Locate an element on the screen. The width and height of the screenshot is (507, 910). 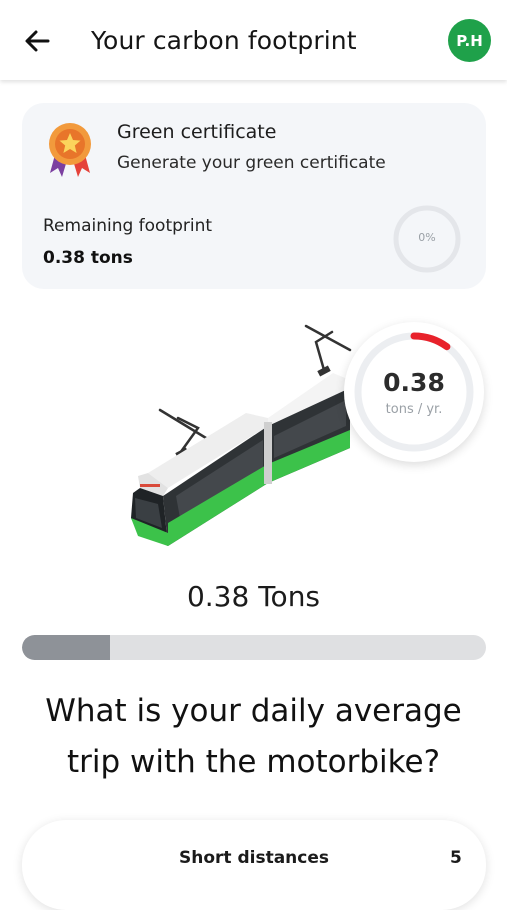
option-label: Short distances is located at coordinates (254, 858).